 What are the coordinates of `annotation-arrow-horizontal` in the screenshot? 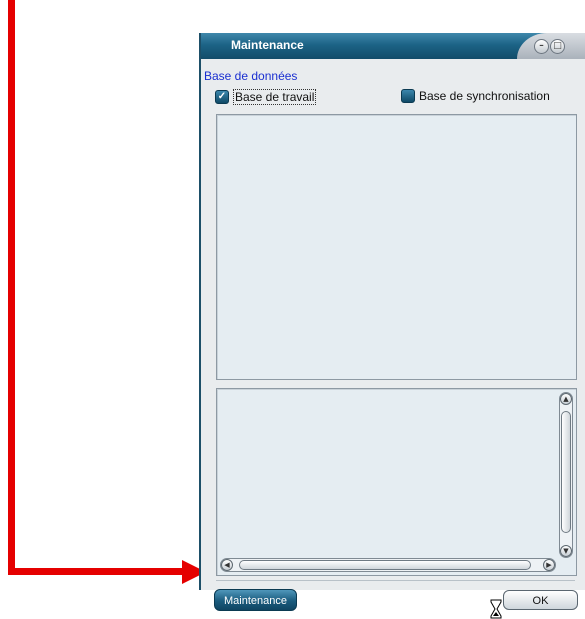 It's located at (98, 571).